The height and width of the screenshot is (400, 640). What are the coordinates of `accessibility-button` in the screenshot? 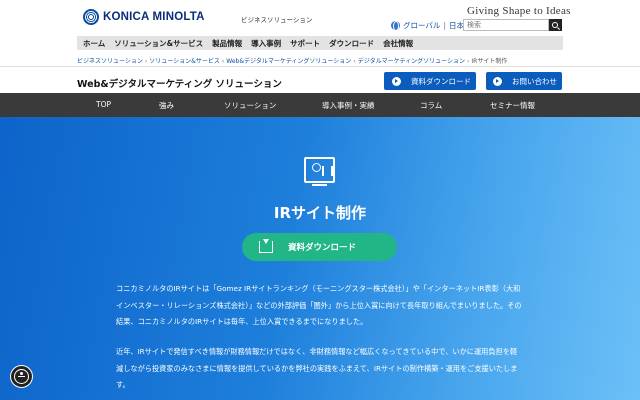 It's located at (21, 376).